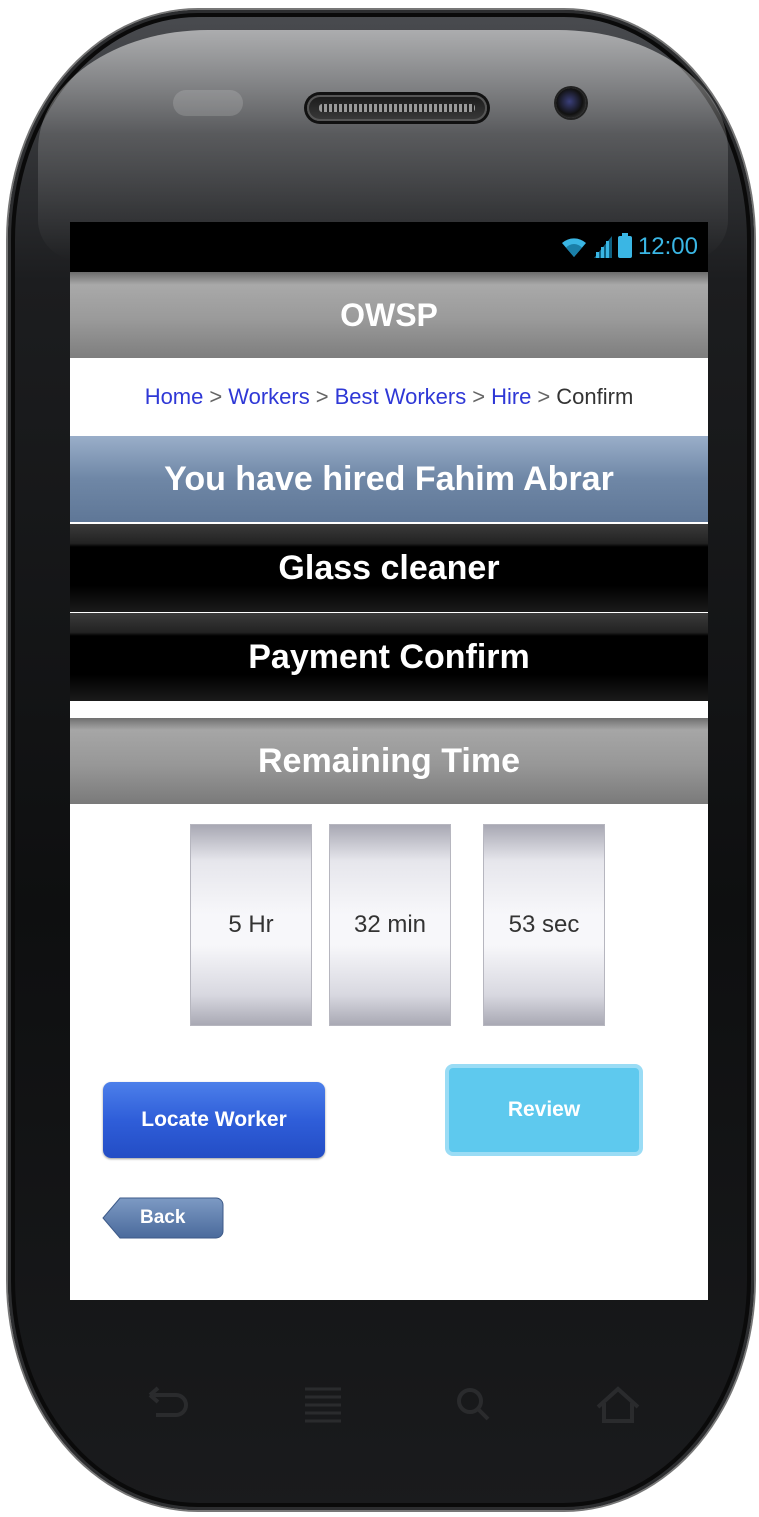  I want to click on breadcrumb-workers: Workers, so click(269, 397).